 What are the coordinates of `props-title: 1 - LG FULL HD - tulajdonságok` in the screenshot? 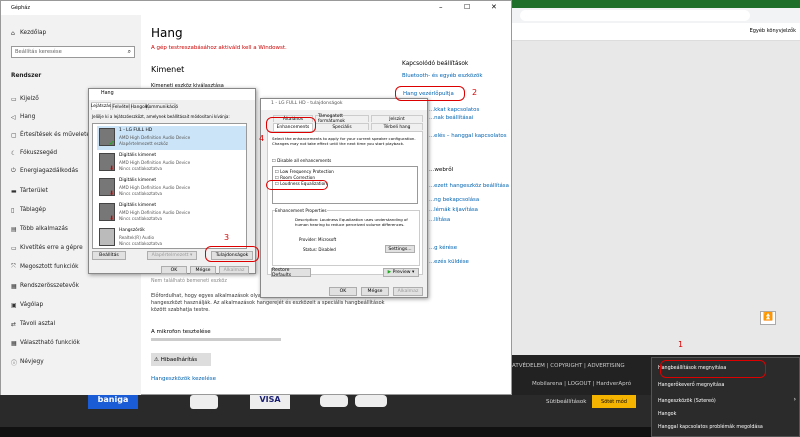 It's located at (307, 103).